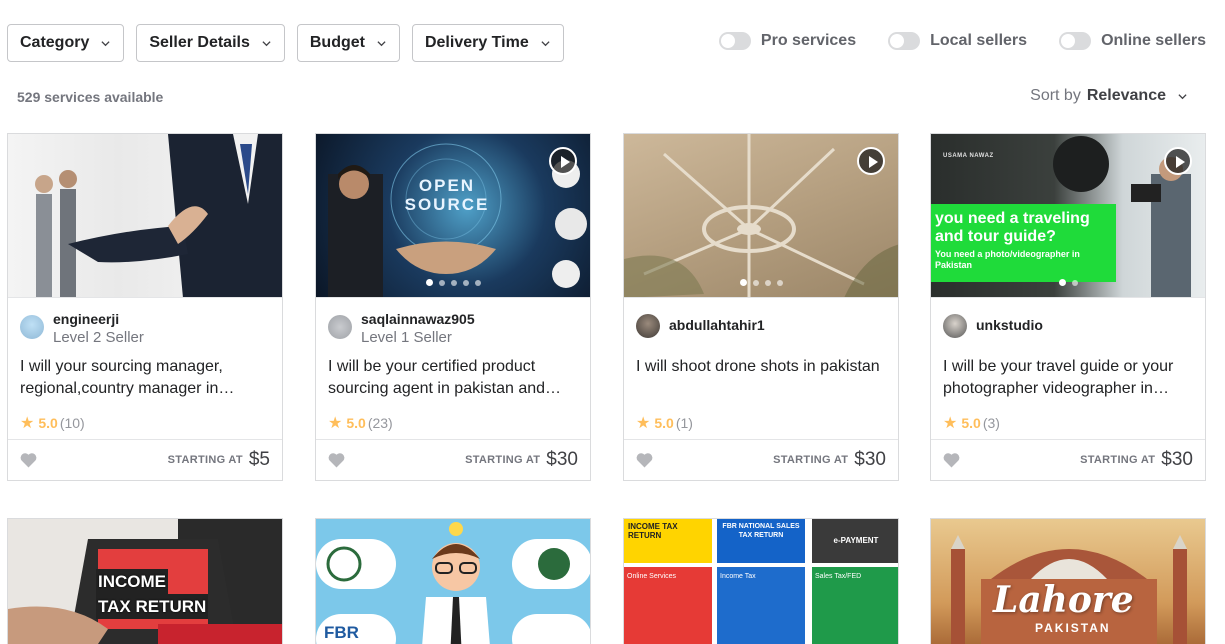 The image size is (1225, 644). What do you see at coordinates (668, 541) in the screenshot?
I see `tax-panel-1: INCOME TAX RETURN` at bounding box center [668, 541].